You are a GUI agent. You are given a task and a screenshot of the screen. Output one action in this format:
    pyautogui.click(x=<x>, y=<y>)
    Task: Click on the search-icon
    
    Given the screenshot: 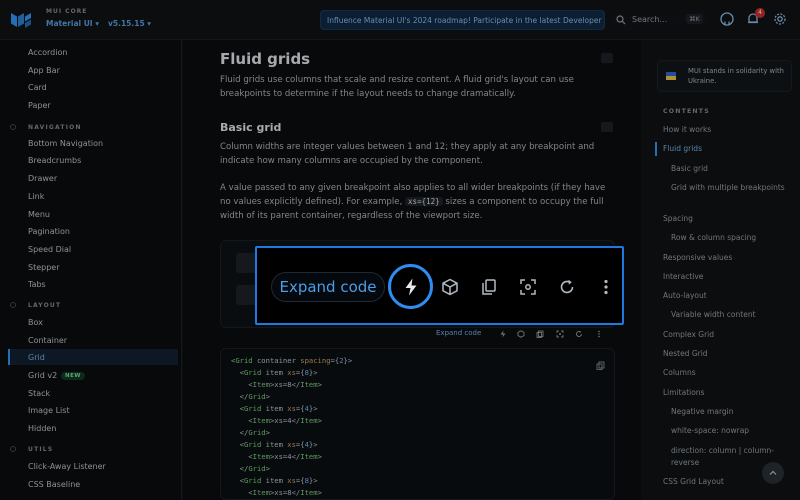 What is the action you would take?
    pyautogui.click(x=621, y=20)
    